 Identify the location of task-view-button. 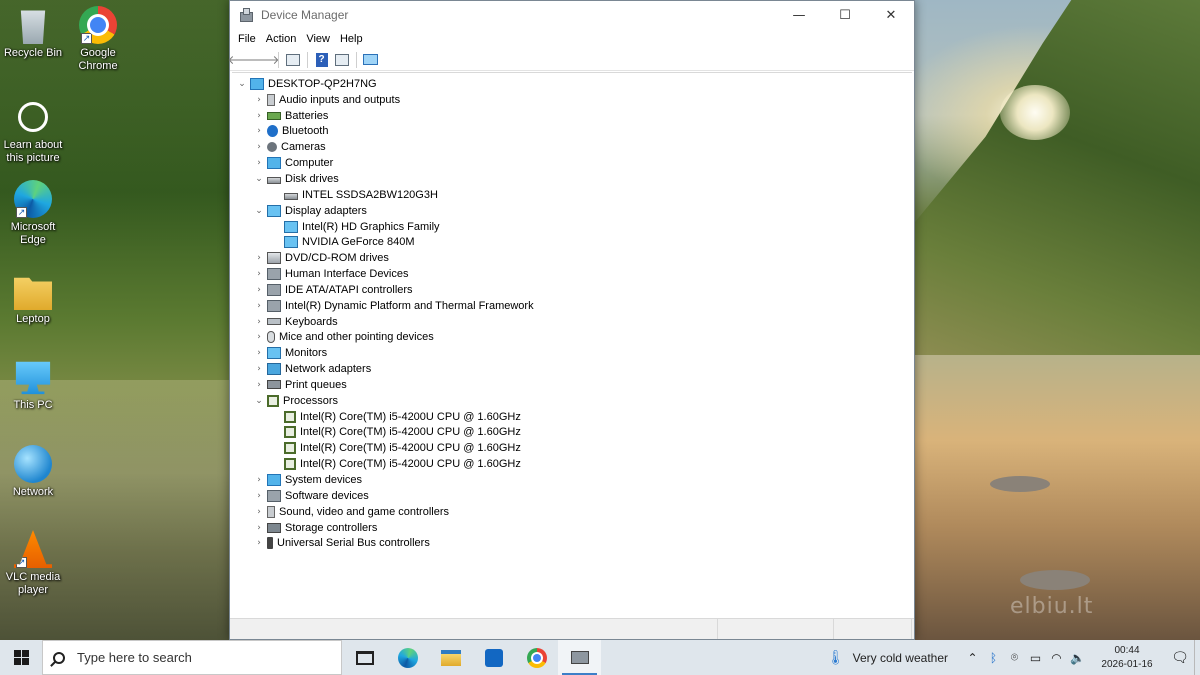
(364, 657).